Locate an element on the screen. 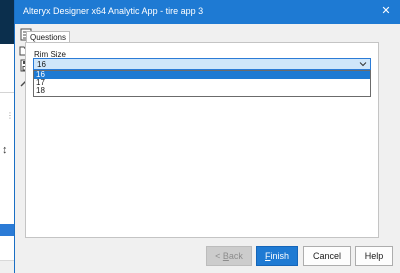 The width and height of the screenshot is (400, 273). back-button-prefix: < is located at coordinates (219, 256).